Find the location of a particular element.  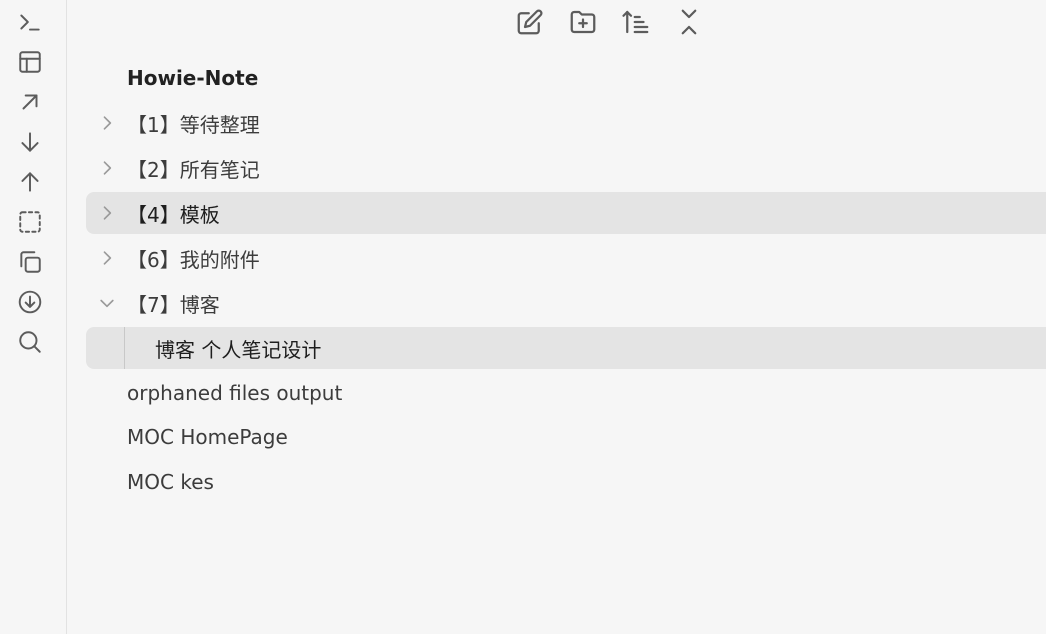

tree-folder-7: 【7】博客 is located at coordinates (566, 303).